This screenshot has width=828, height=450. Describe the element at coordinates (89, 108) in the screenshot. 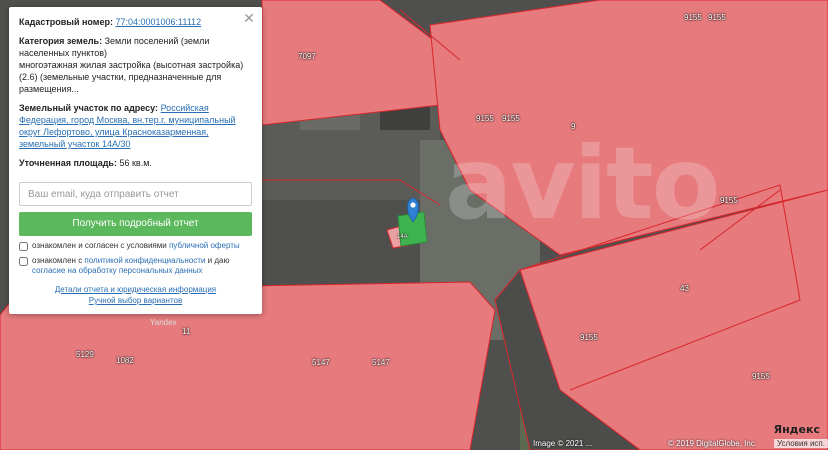

I see `address-label: Земельный участок по адресу:` at that location.